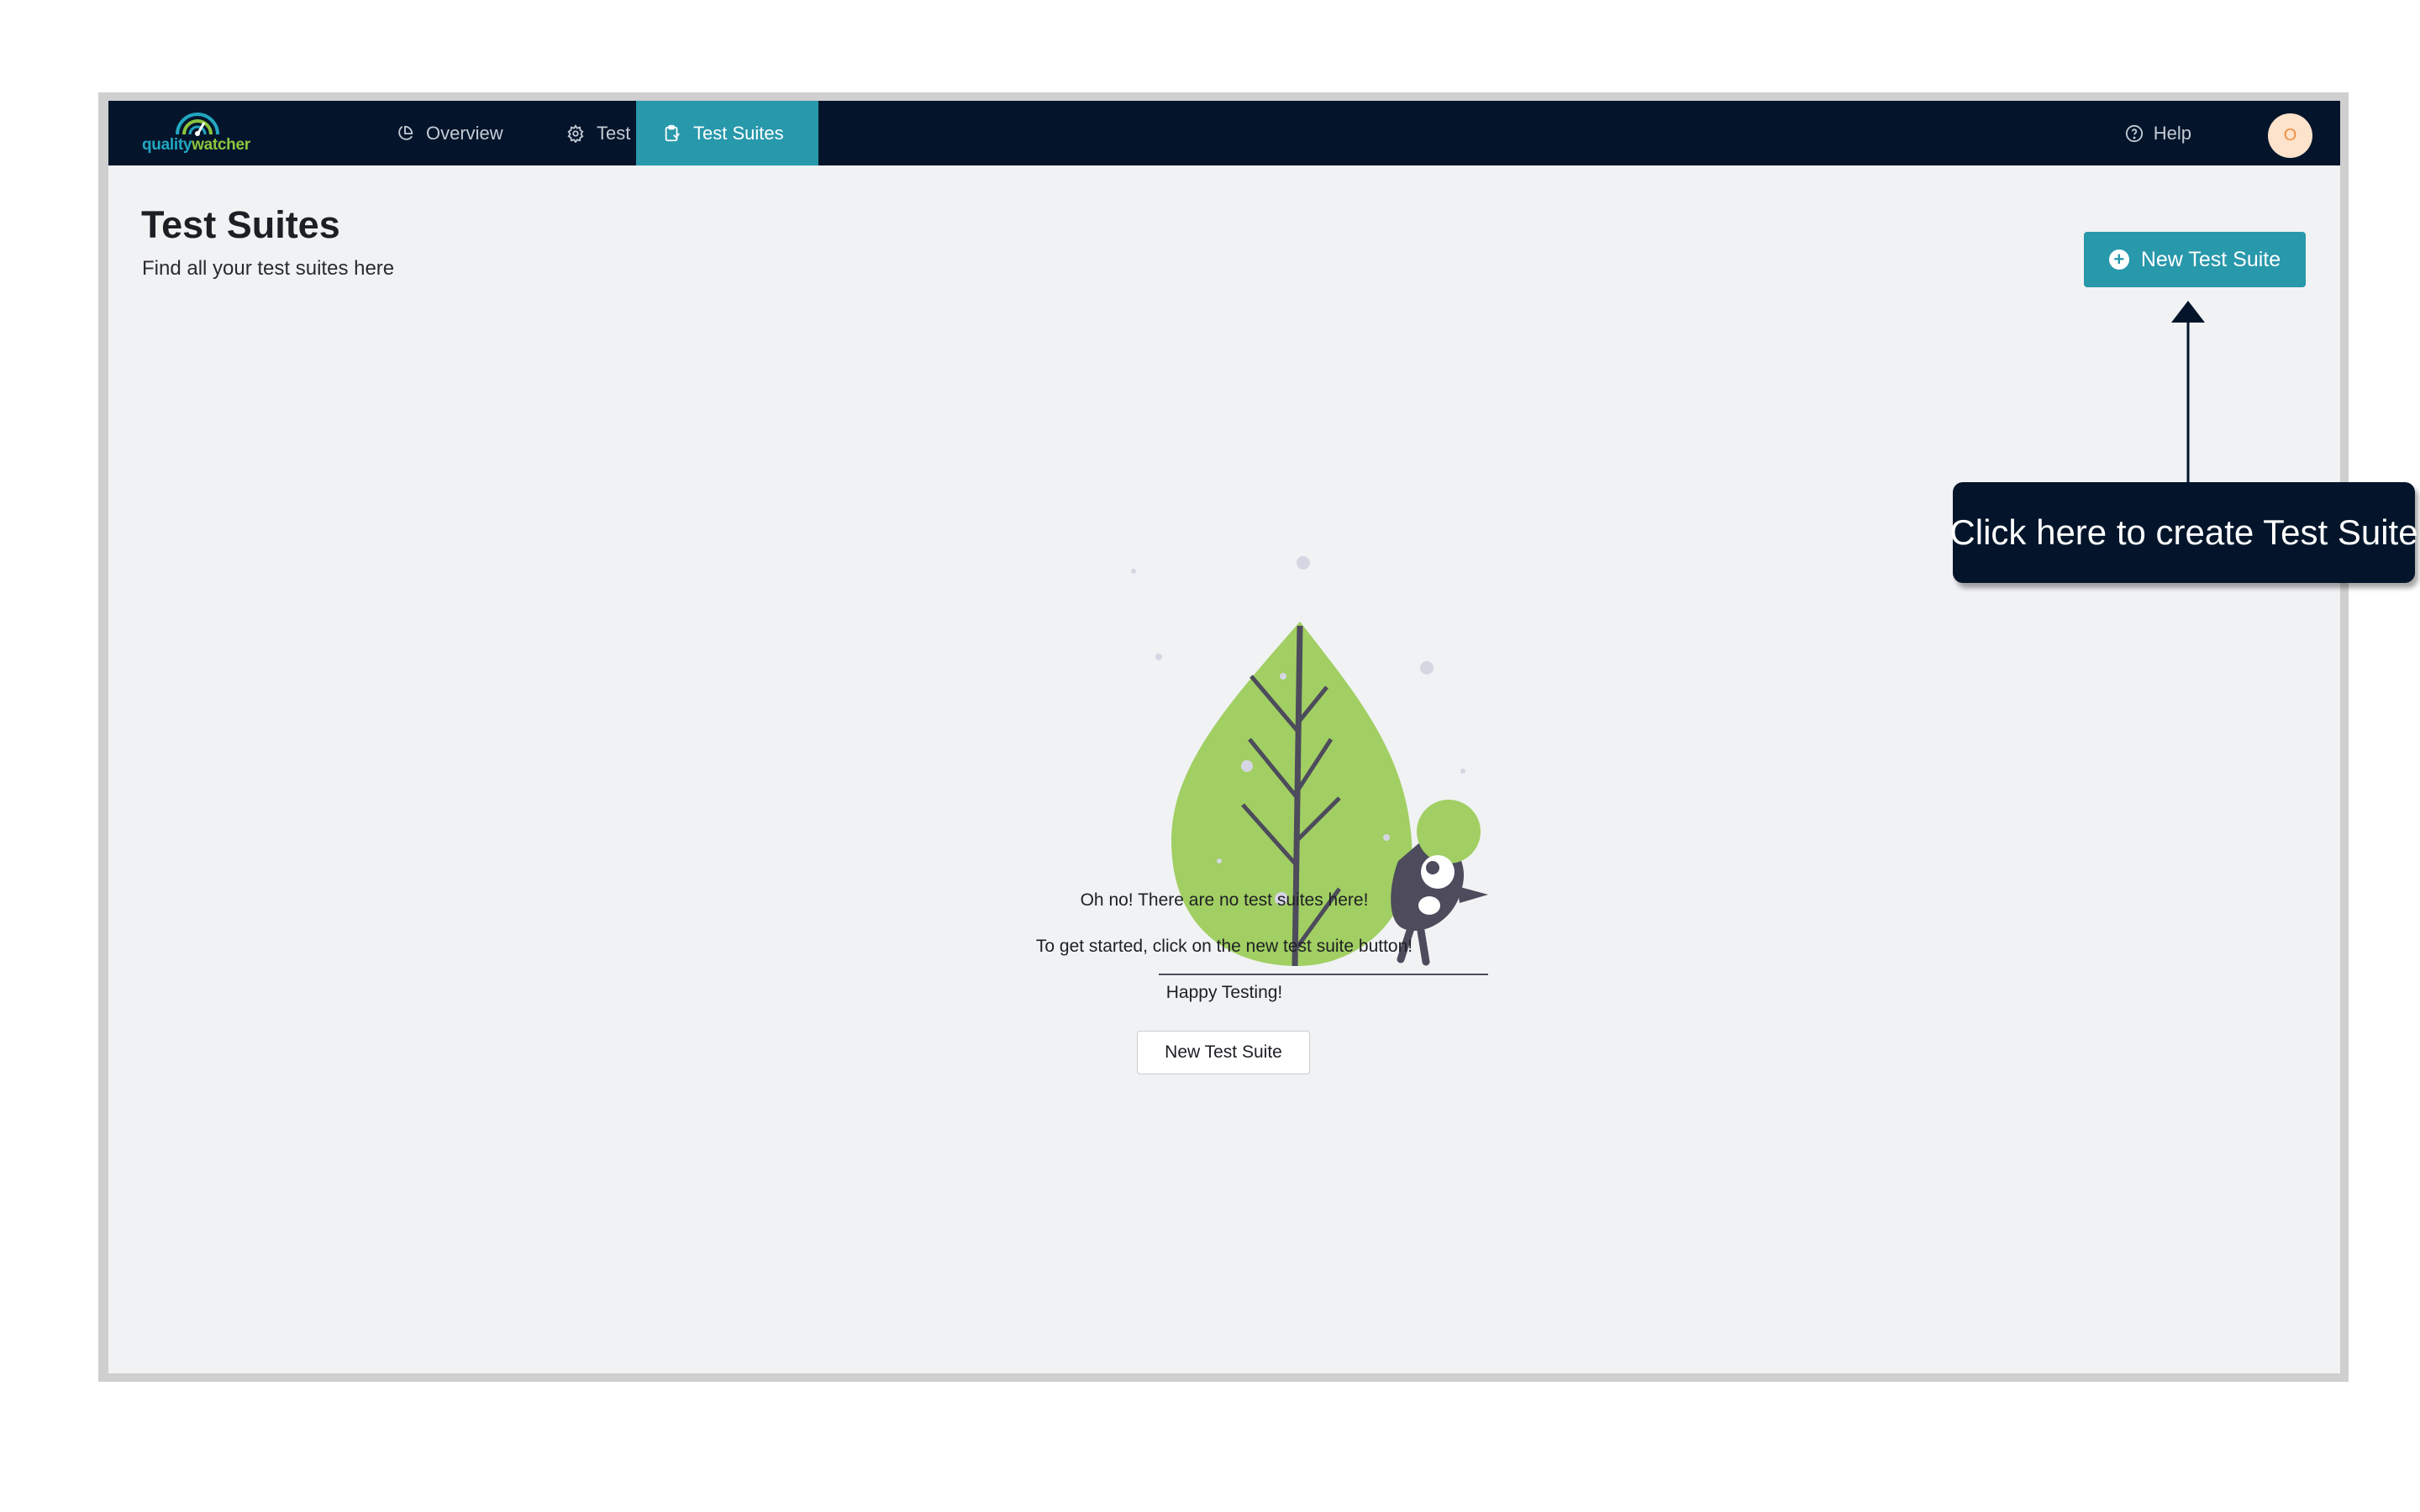 This screenshot has width=2420, height=1512. What do you see at coordinates (405, 132) in the screenshot?
I see `pie-chart-icon` at bounding box center [405, 132].